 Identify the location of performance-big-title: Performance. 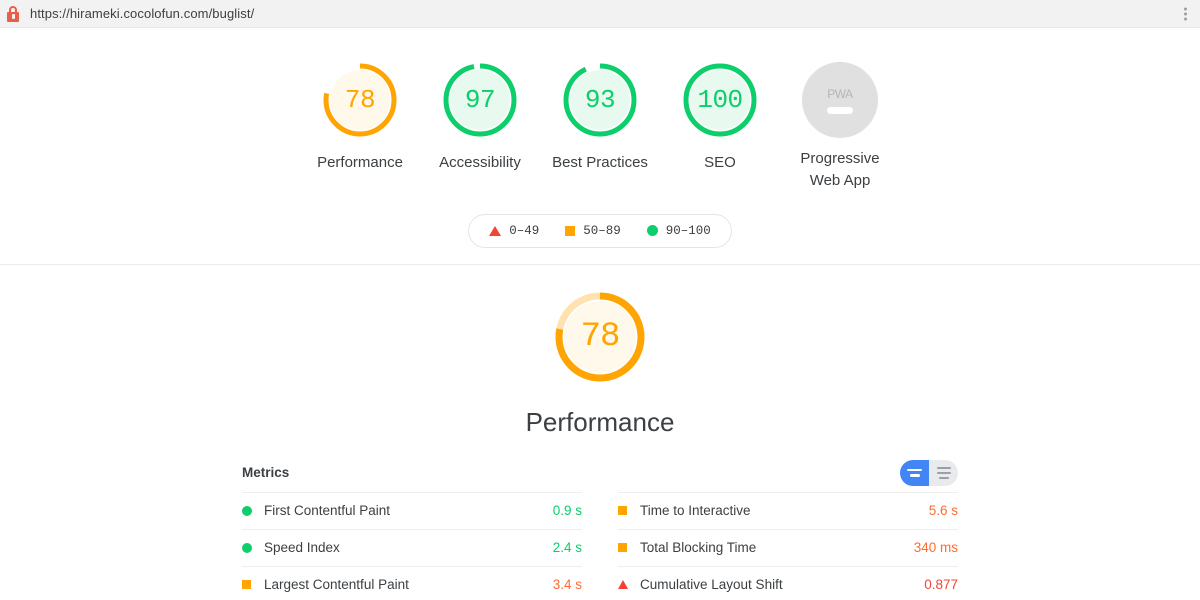
(600, 421).